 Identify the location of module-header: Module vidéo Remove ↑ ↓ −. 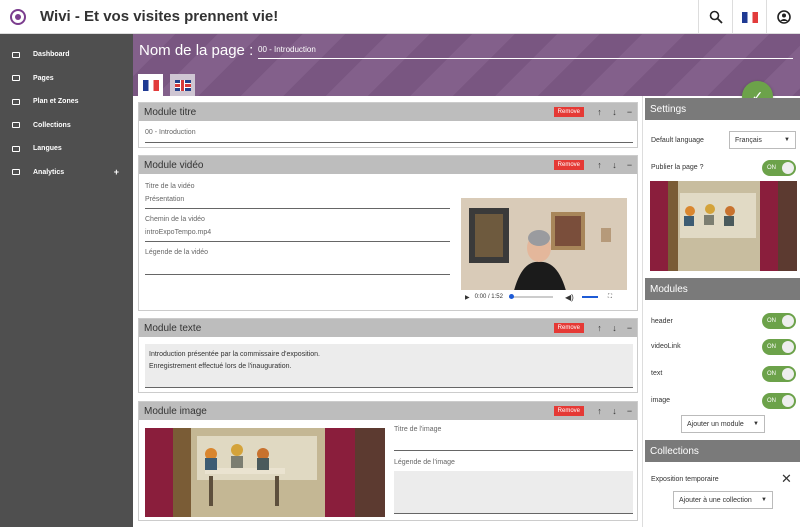
(388, 165).